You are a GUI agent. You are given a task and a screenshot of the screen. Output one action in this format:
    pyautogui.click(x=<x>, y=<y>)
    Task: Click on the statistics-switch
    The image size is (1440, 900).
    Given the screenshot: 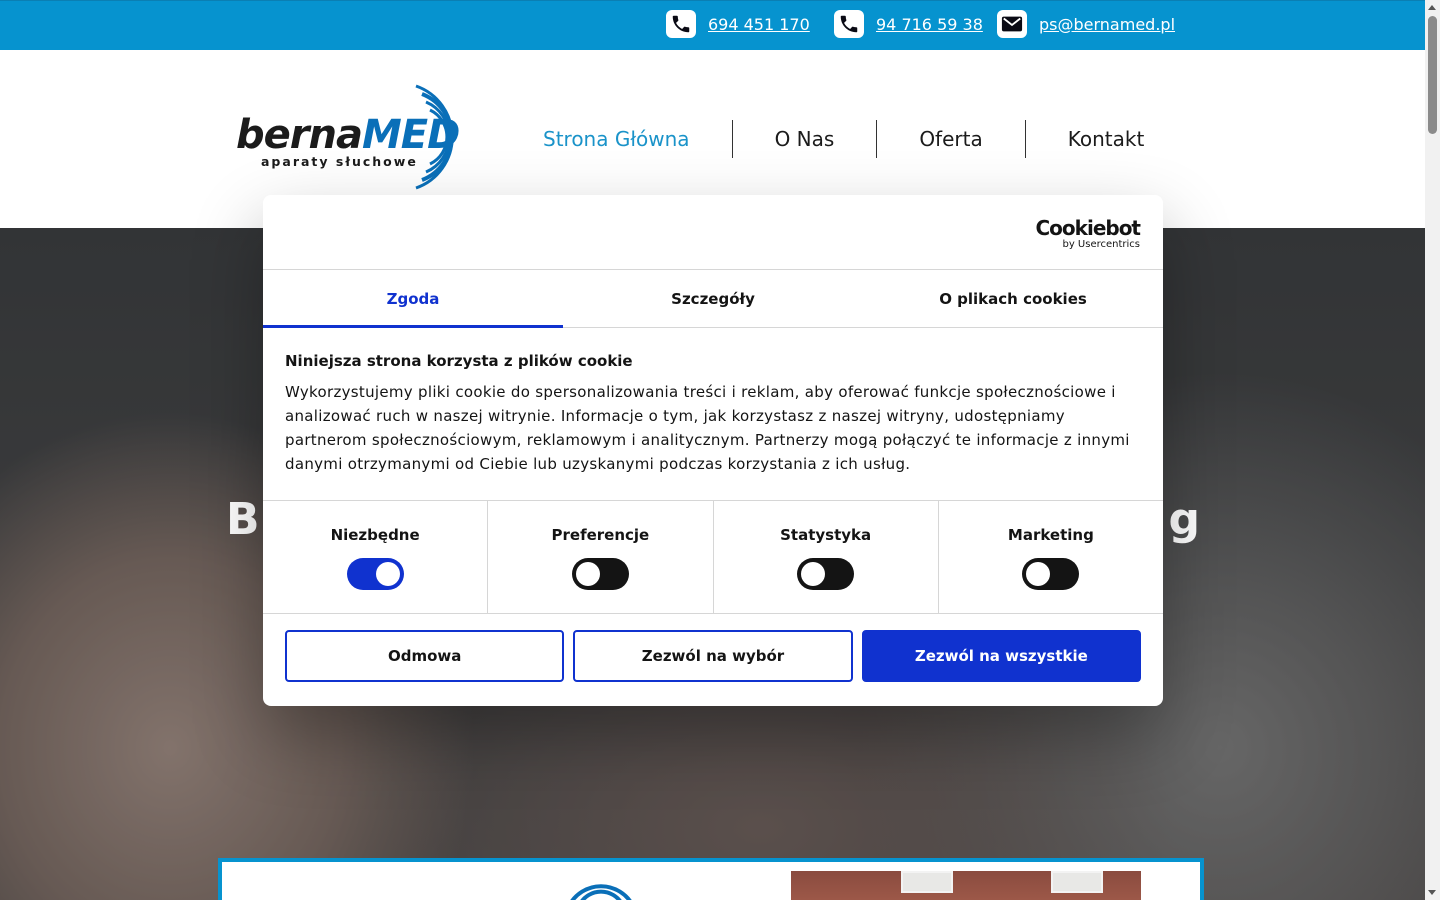 What is the action you would take?
    pyautogui.click(x=826, y=574)
    